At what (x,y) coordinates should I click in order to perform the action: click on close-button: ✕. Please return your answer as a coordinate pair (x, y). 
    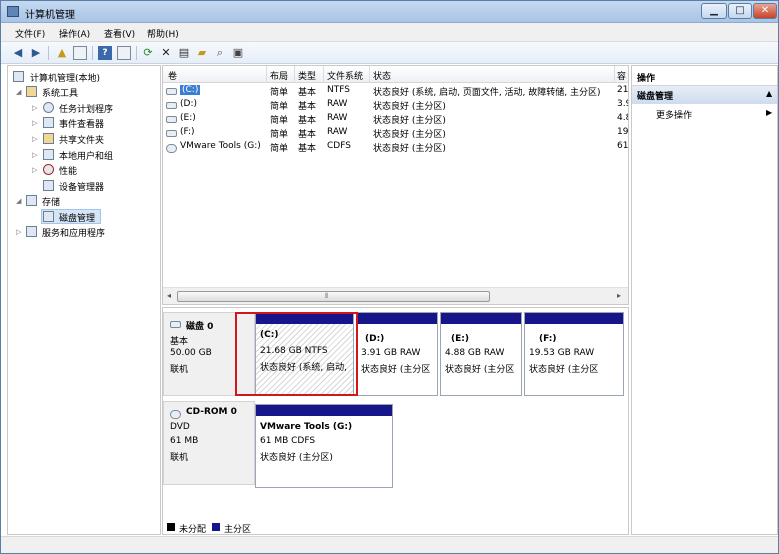
    Looking at the image, I should click on (765, 11).